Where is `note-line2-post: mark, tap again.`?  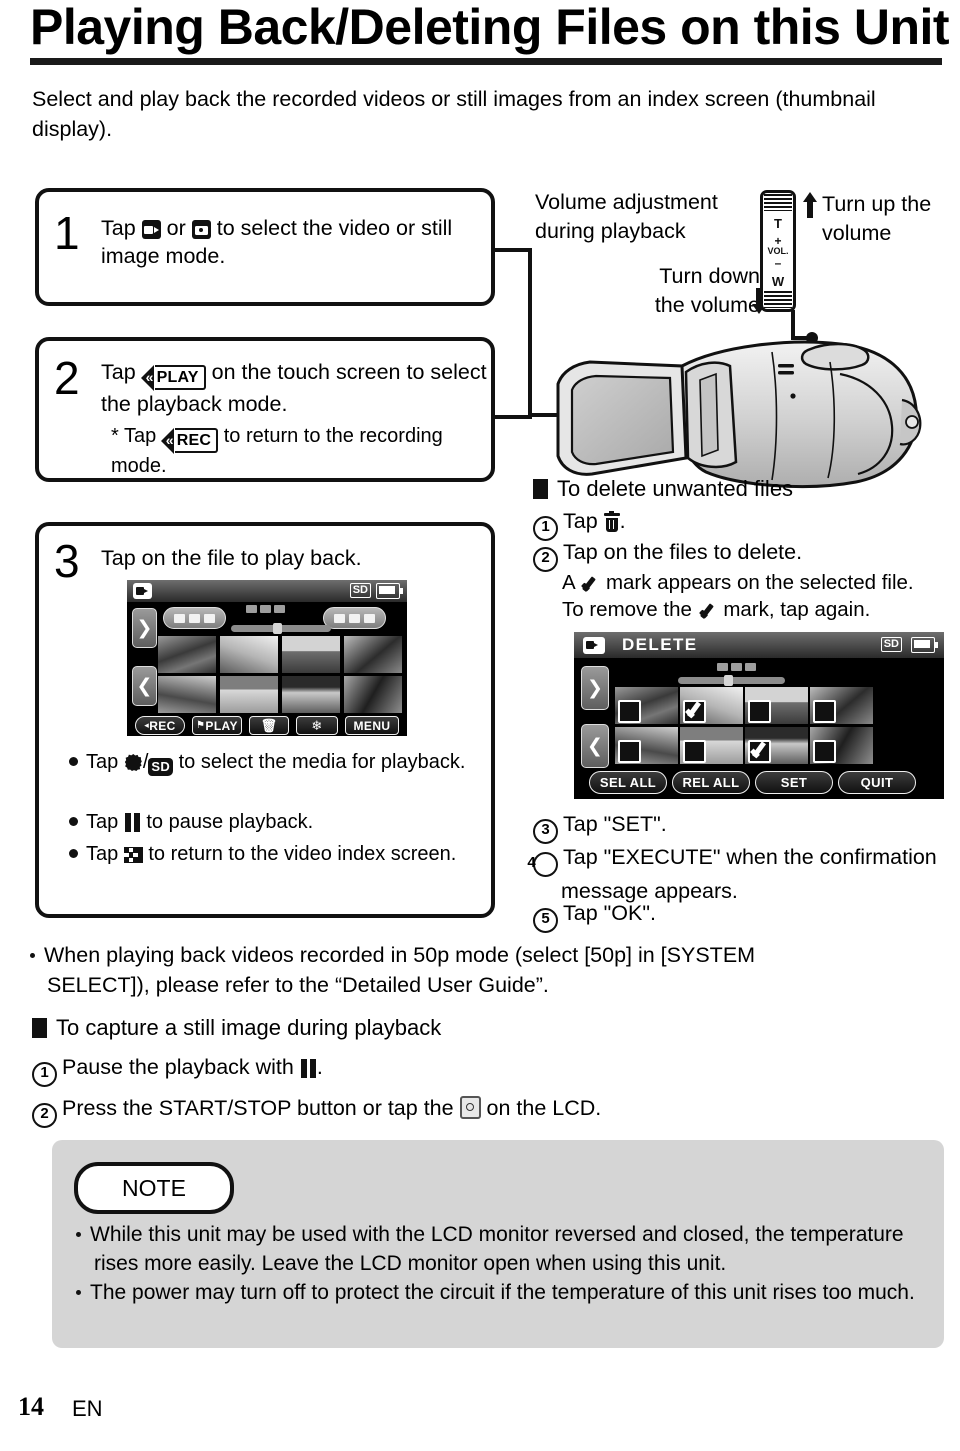 note-line2-post: mark, tap again. is located at coordinates (797, 609).